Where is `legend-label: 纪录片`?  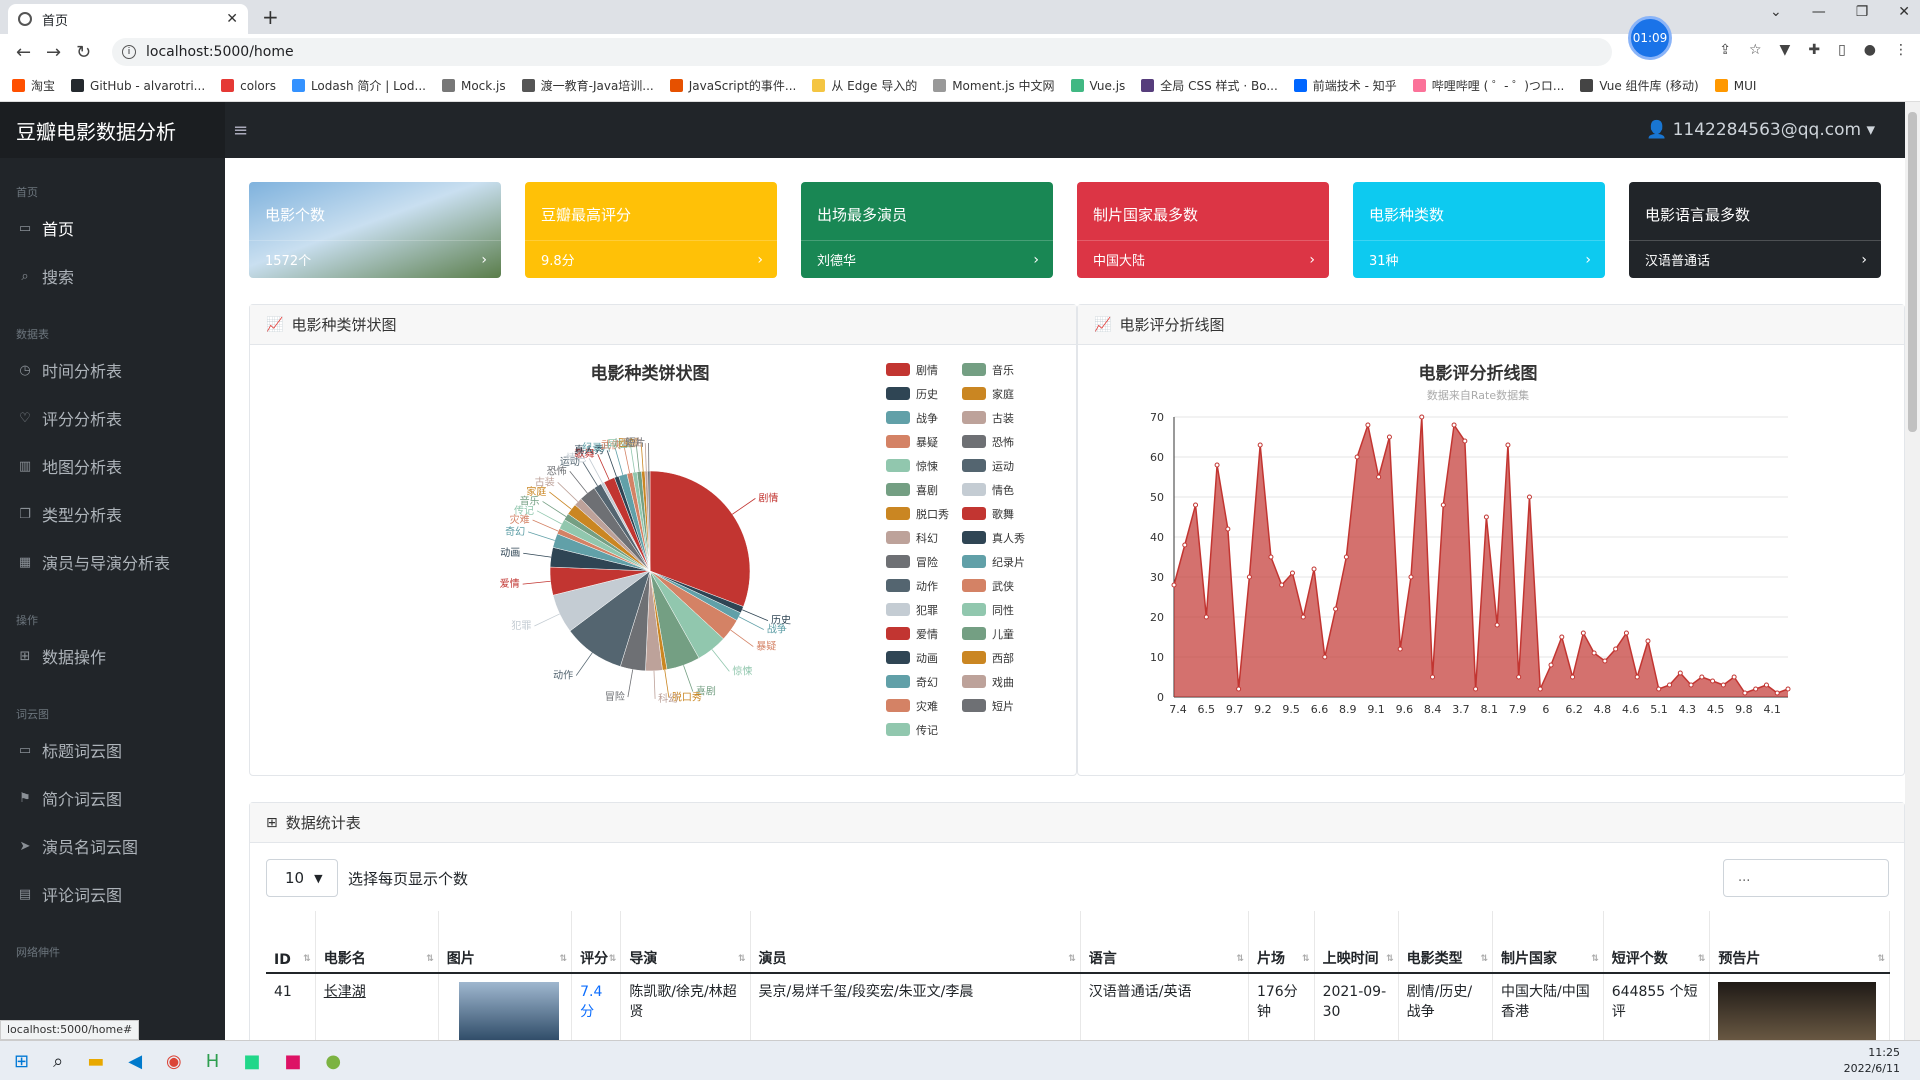
legend-label: 纪录片 is located at coordinates (1008, 562).